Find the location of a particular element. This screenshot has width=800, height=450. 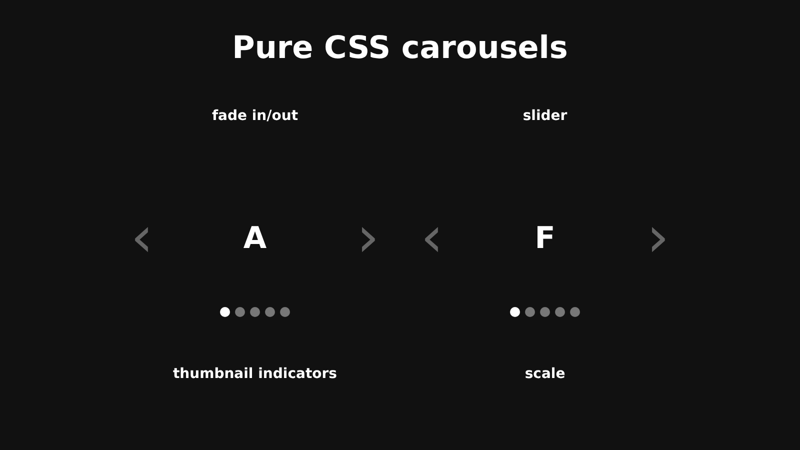

carousel-title: scale is located at coordinates (545, 374).